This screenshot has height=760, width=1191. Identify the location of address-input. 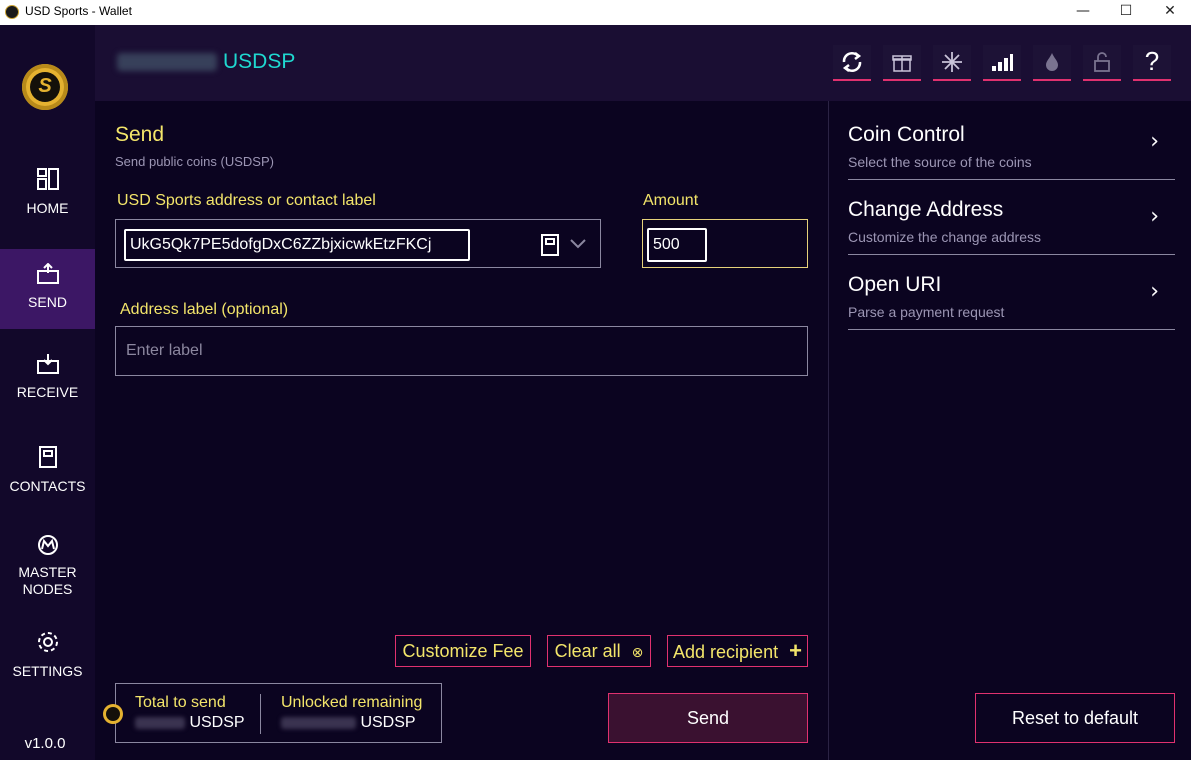
(297, 245).